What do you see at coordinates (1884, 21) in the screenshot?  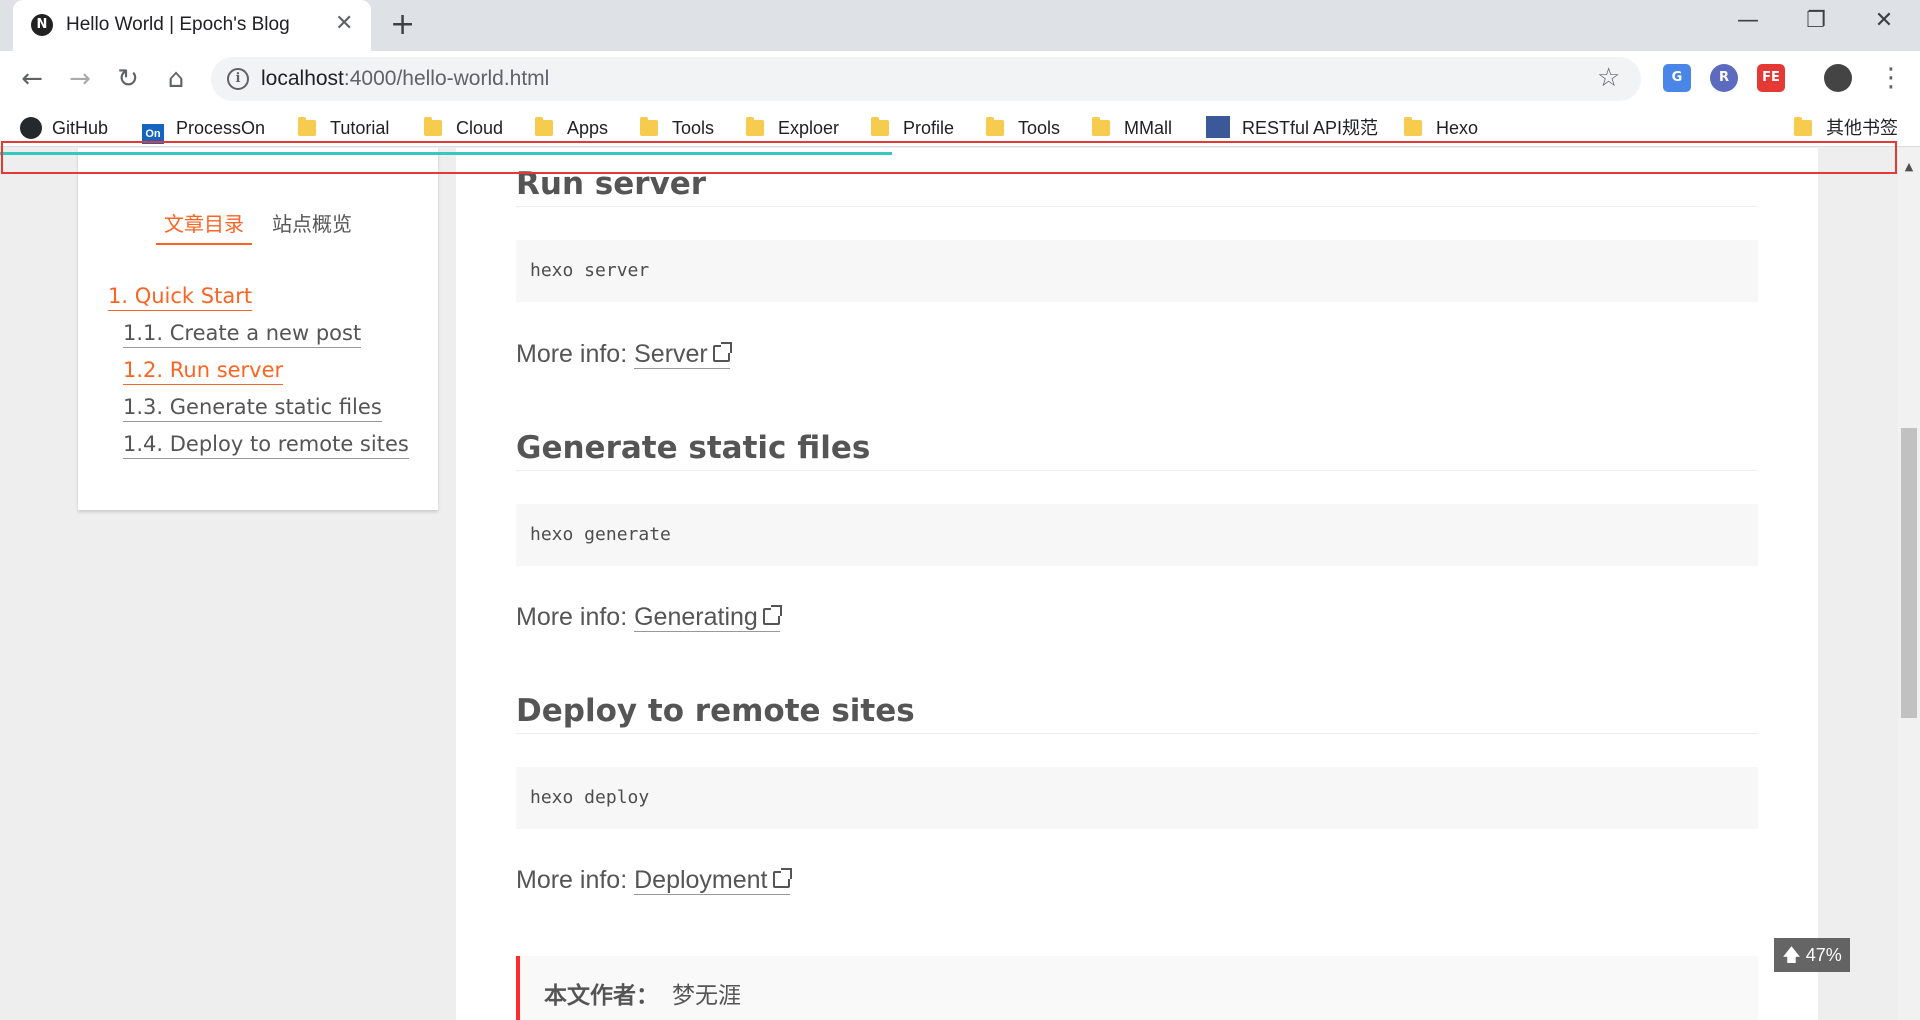 I see `close-window-icon: ✕` at bounding box center [1884, 21].